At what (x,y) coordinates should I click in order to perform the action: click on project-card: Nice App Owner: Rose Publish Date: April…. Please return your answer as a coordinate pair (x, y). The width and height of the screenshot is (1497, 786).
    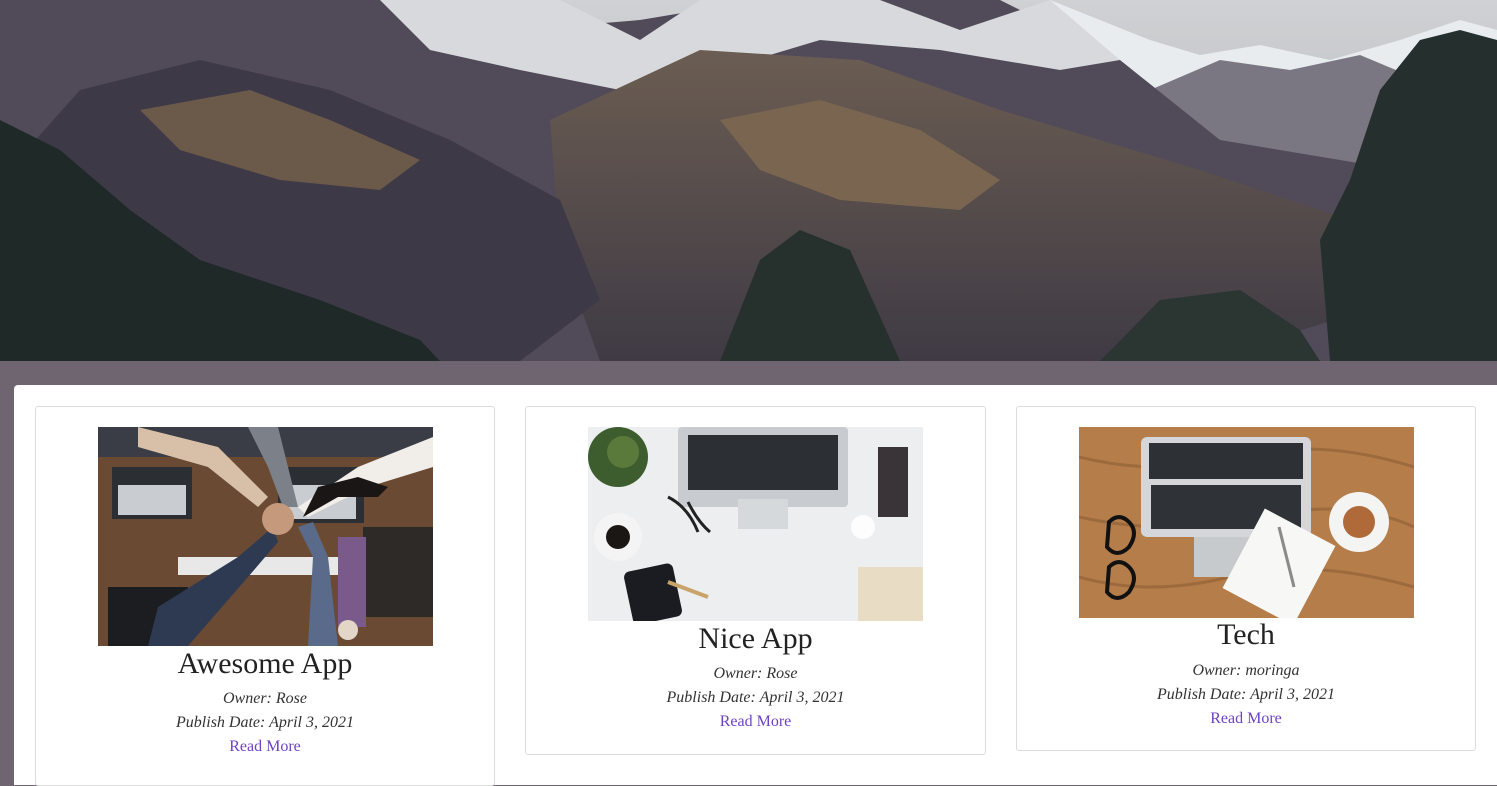
    Looking at the image, I should click on (755, 580).